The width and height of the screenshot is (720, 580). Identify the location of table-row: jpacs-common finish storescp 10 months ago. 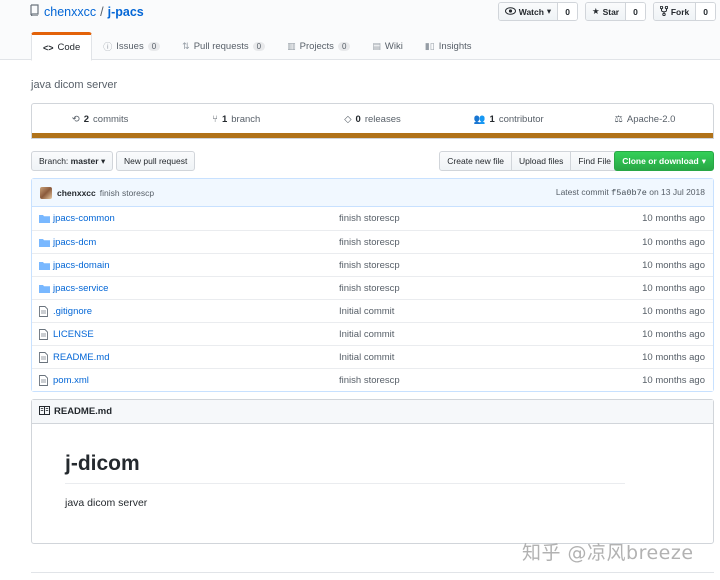
(372, 218).